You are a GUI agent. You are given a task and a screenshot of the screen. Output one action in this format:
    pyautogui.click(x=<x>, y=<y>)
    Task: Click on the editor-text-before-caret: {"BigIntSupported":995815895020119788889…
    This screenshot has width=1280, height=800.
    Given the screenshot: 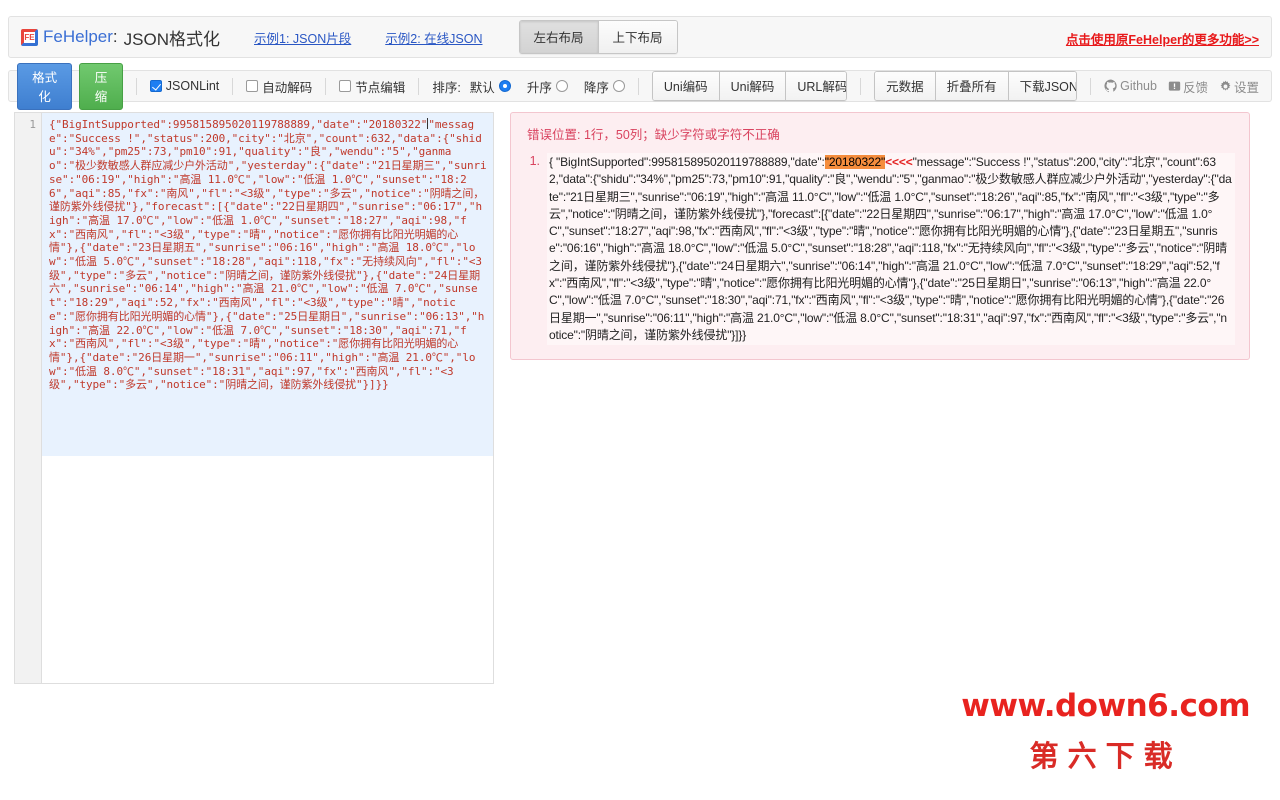 What is the action you would take?
    pyautogui.click(x=238, y=124)
    